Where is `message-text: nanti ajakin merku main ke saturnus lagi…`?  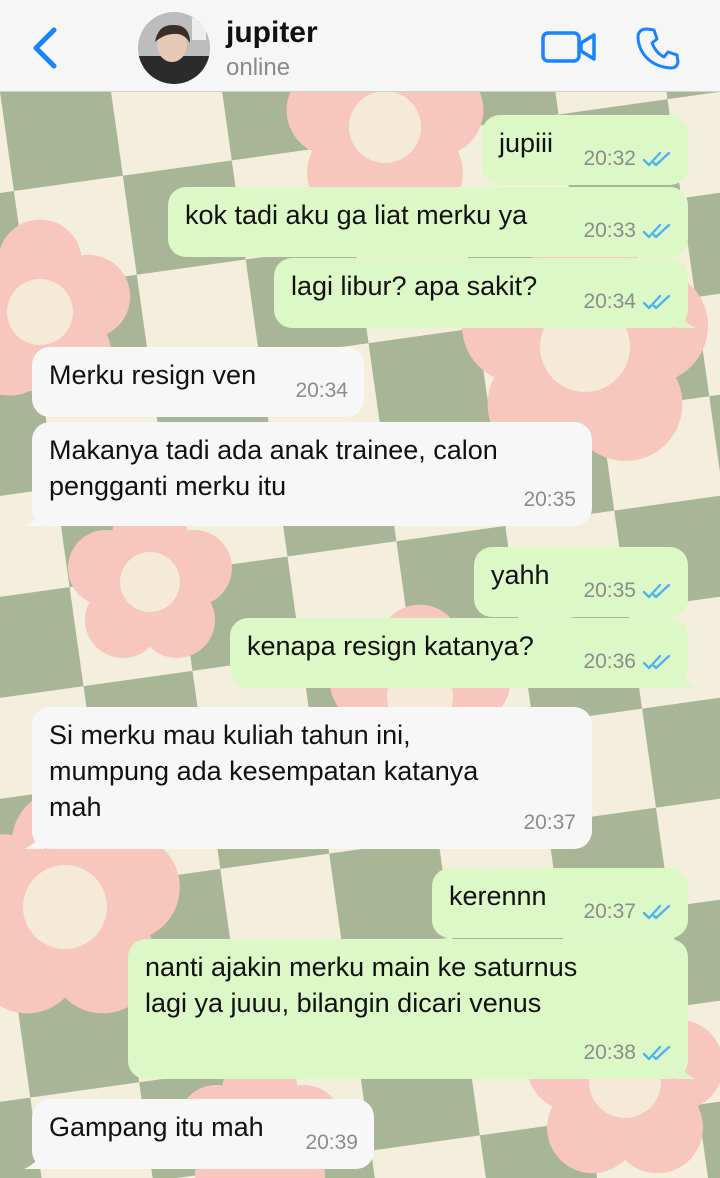 message-text: nanti ajakin merku main ke saturnus lagi… is located at coordinates (361, 985).